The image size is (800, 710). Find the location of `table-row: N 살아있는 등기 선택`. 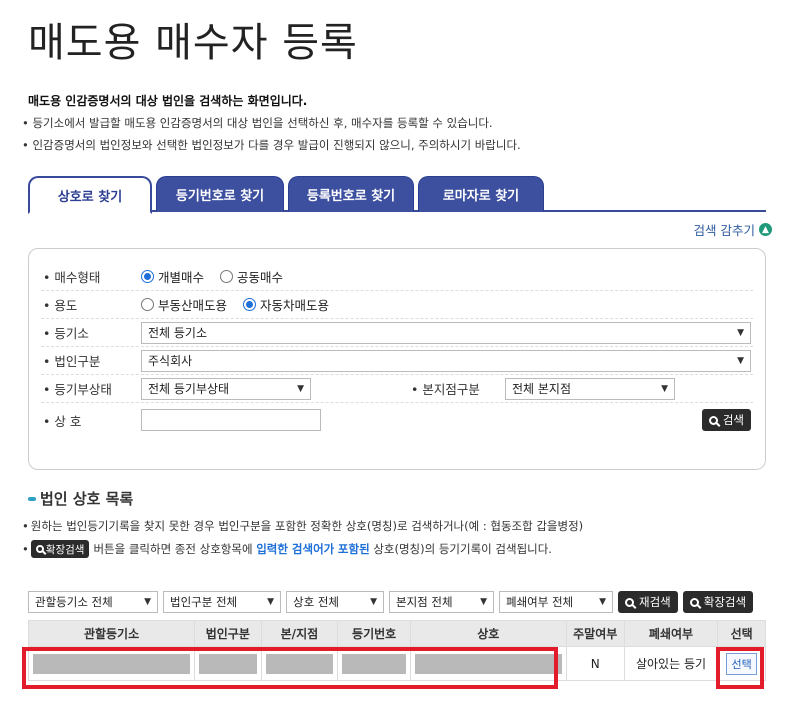

table-row: N 살아있는 등기 선택 is located at coordinates (396, 663).